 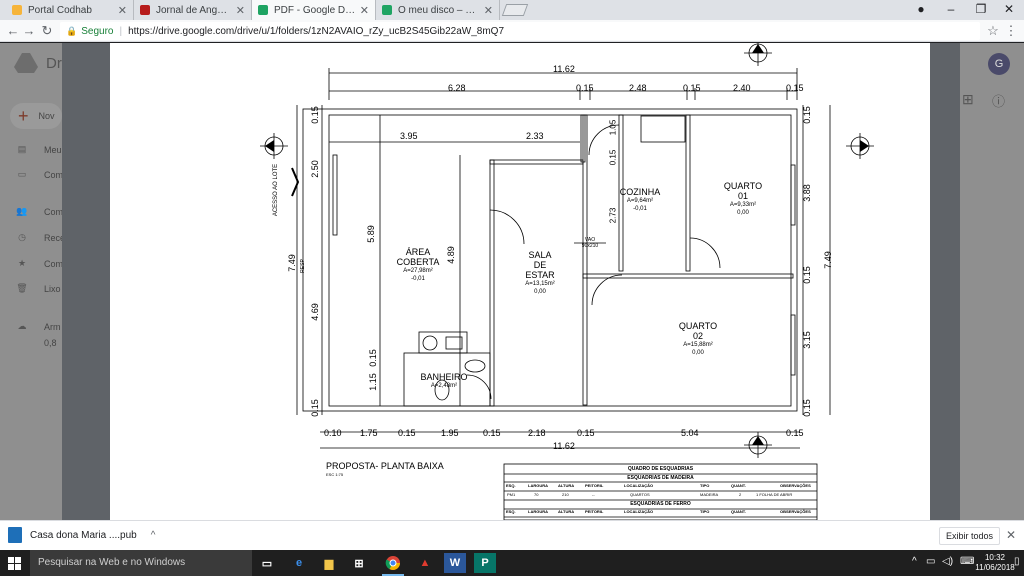 What do you see at coordinates (806, 275) in the screenshot?
I see `dim-right: 0.15` at bounding box center [806, 275].